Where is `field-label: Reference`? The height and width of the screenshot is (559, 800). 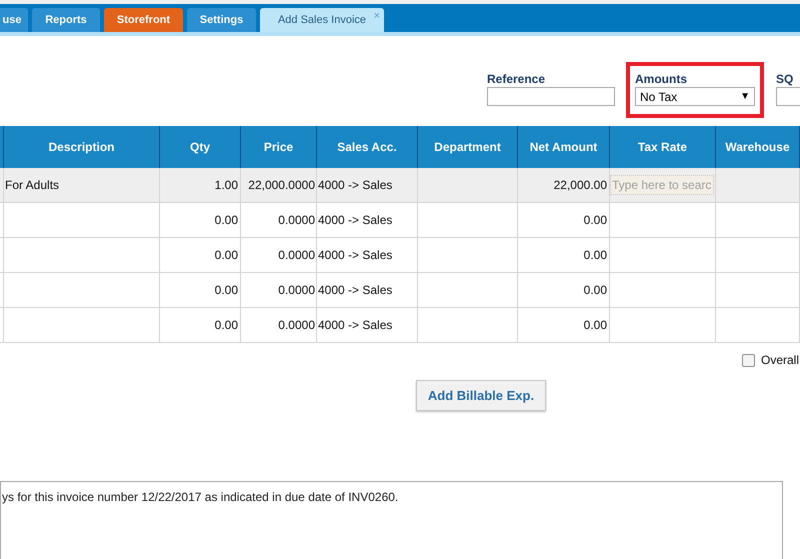
field-label: Reference is located at coordinates (516, 79).